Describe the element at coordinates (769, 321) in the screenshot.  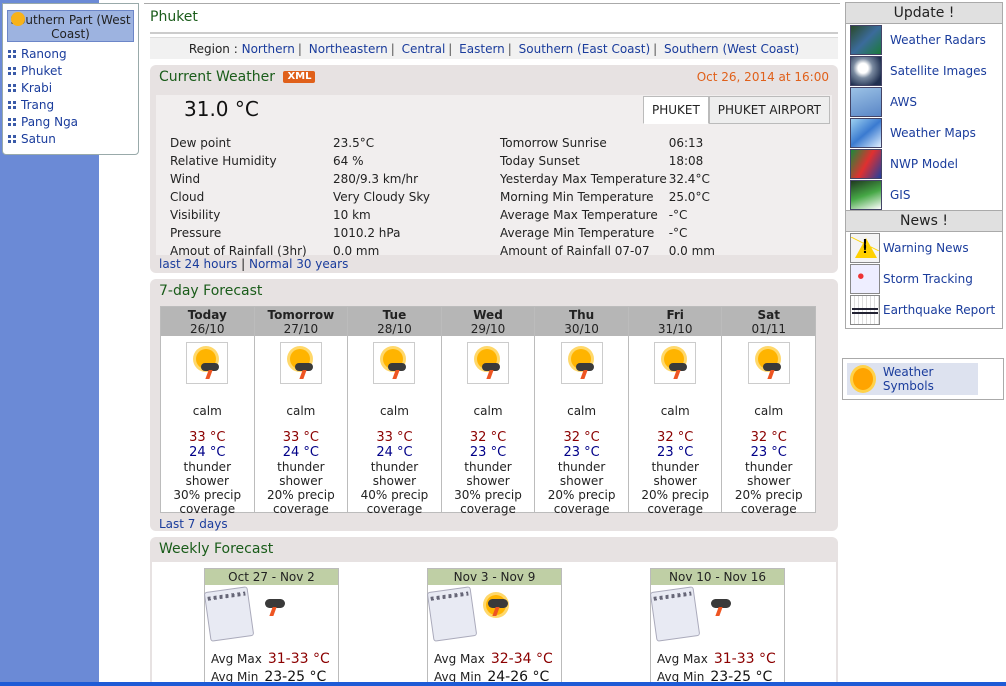
I see `day-header: Sat 01/11` at that location.